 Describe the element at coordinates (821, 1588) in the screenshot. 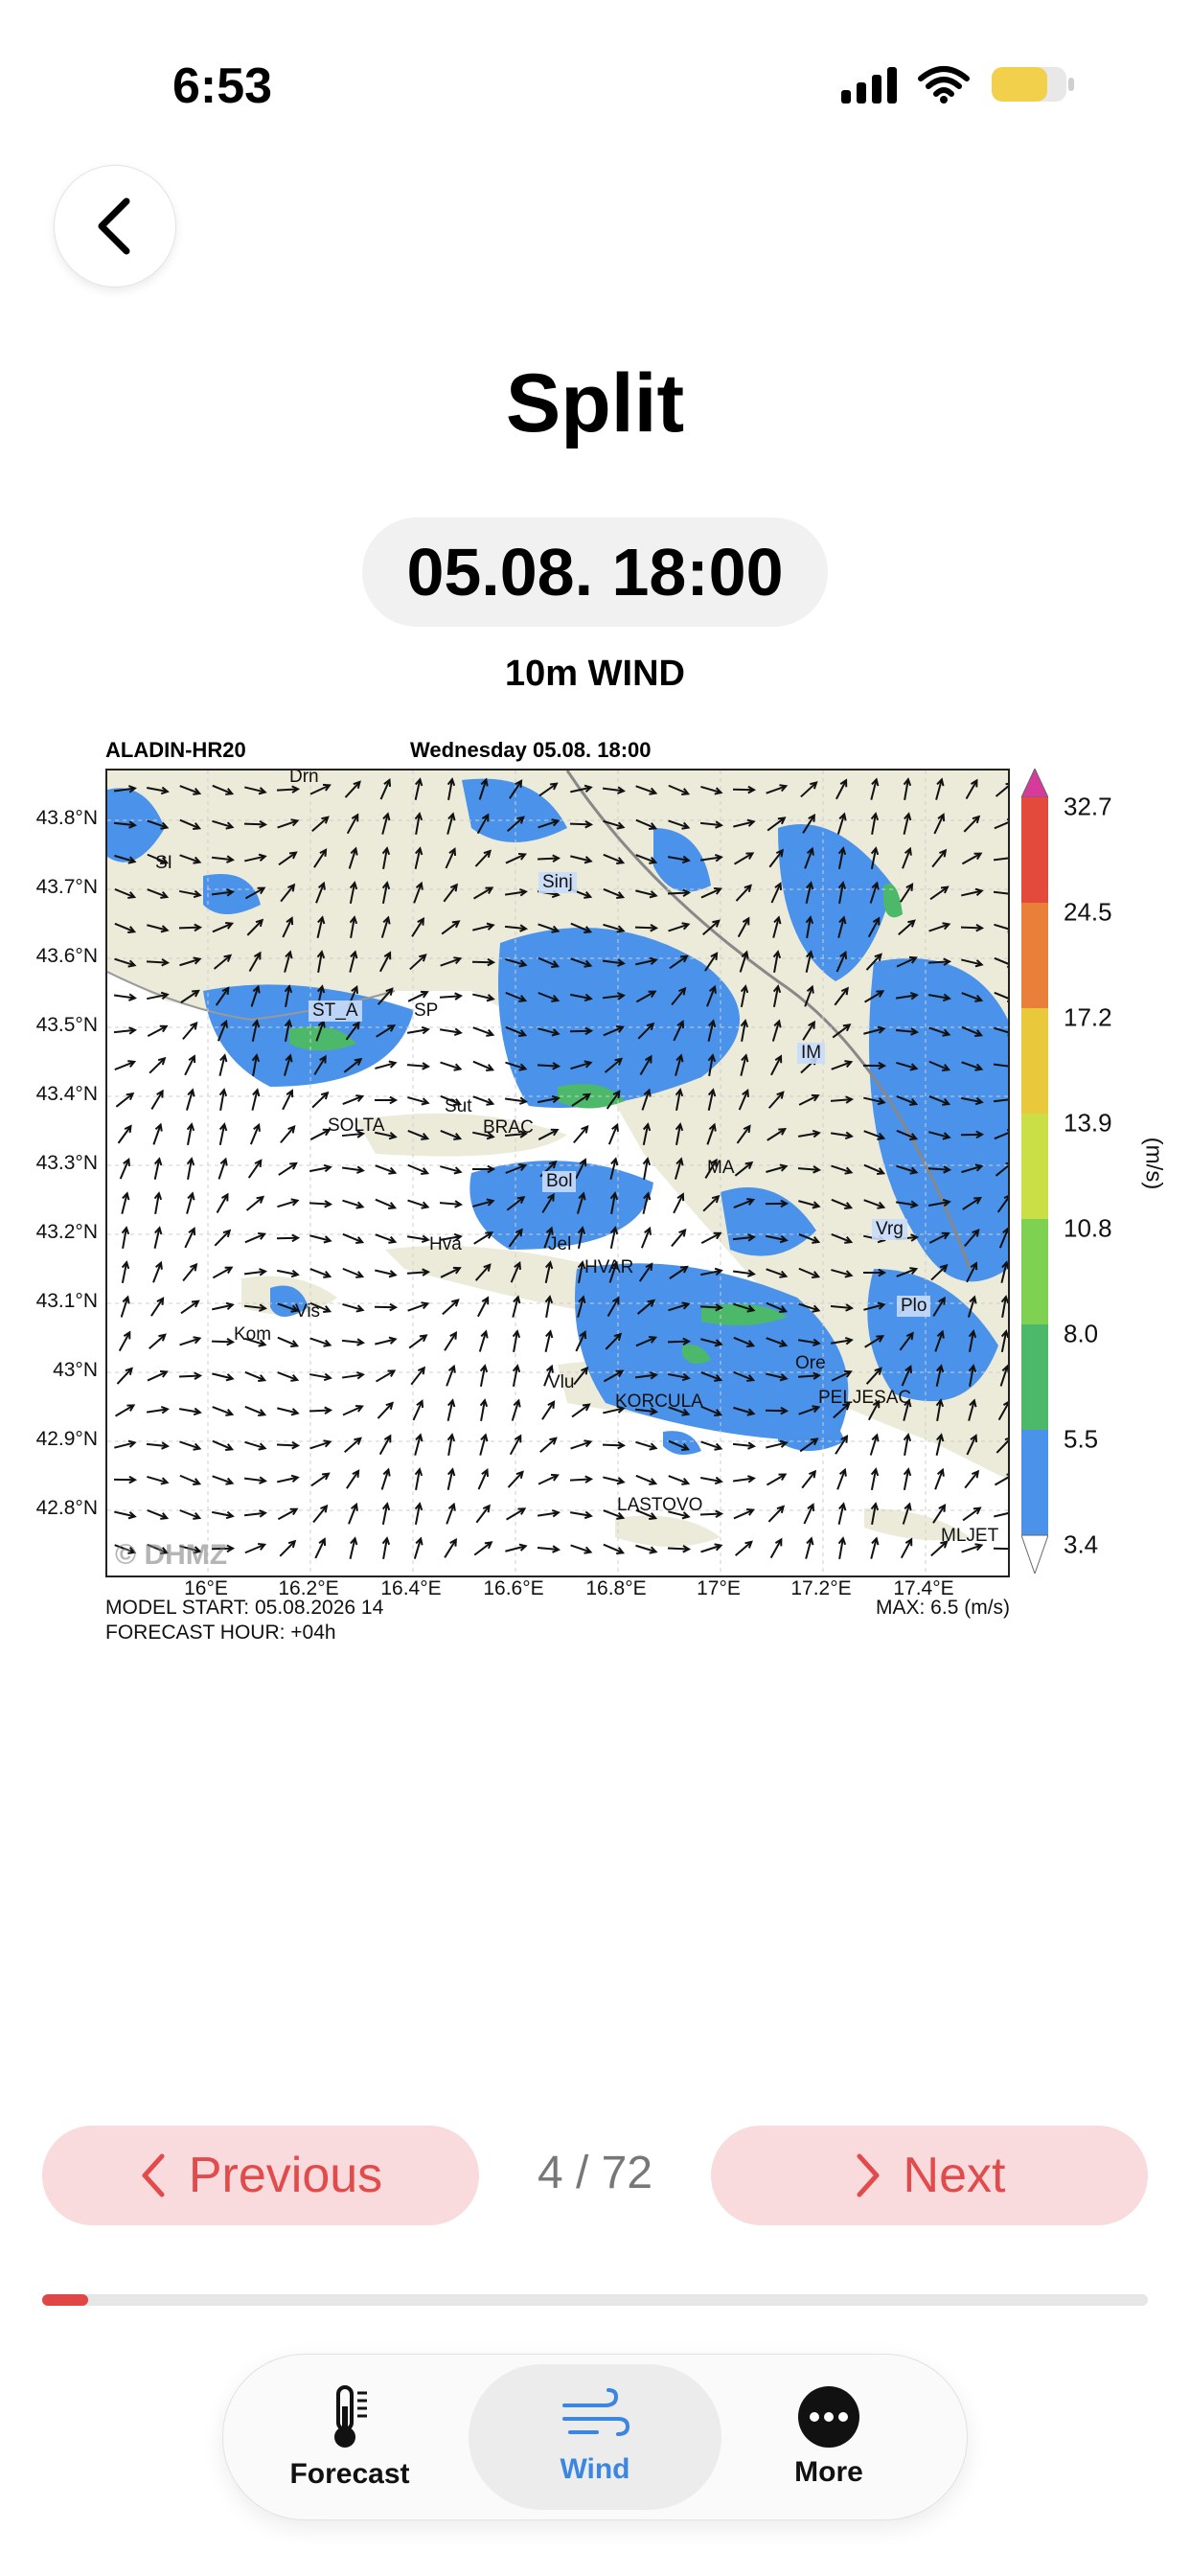

I see `longitude-label: 17.2°E` at that location.